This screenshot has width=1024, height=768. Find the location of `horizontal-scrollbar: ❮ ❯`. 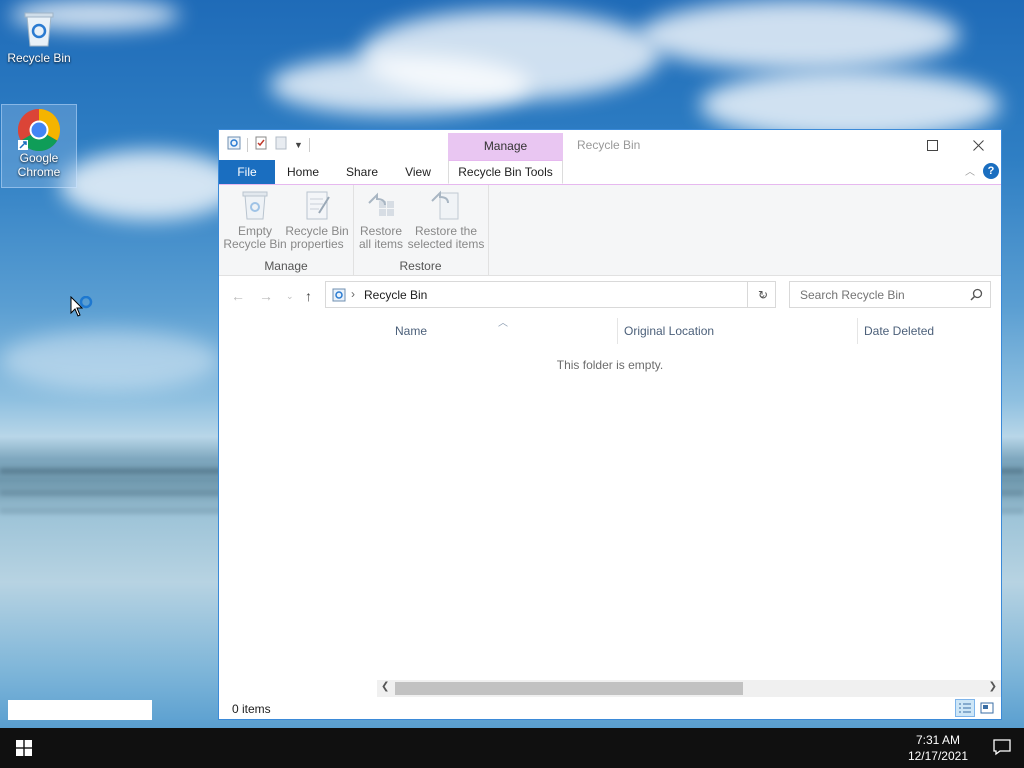

horizontal-scrollbar: ❮ ❯ is located at coordinates (689, 688).